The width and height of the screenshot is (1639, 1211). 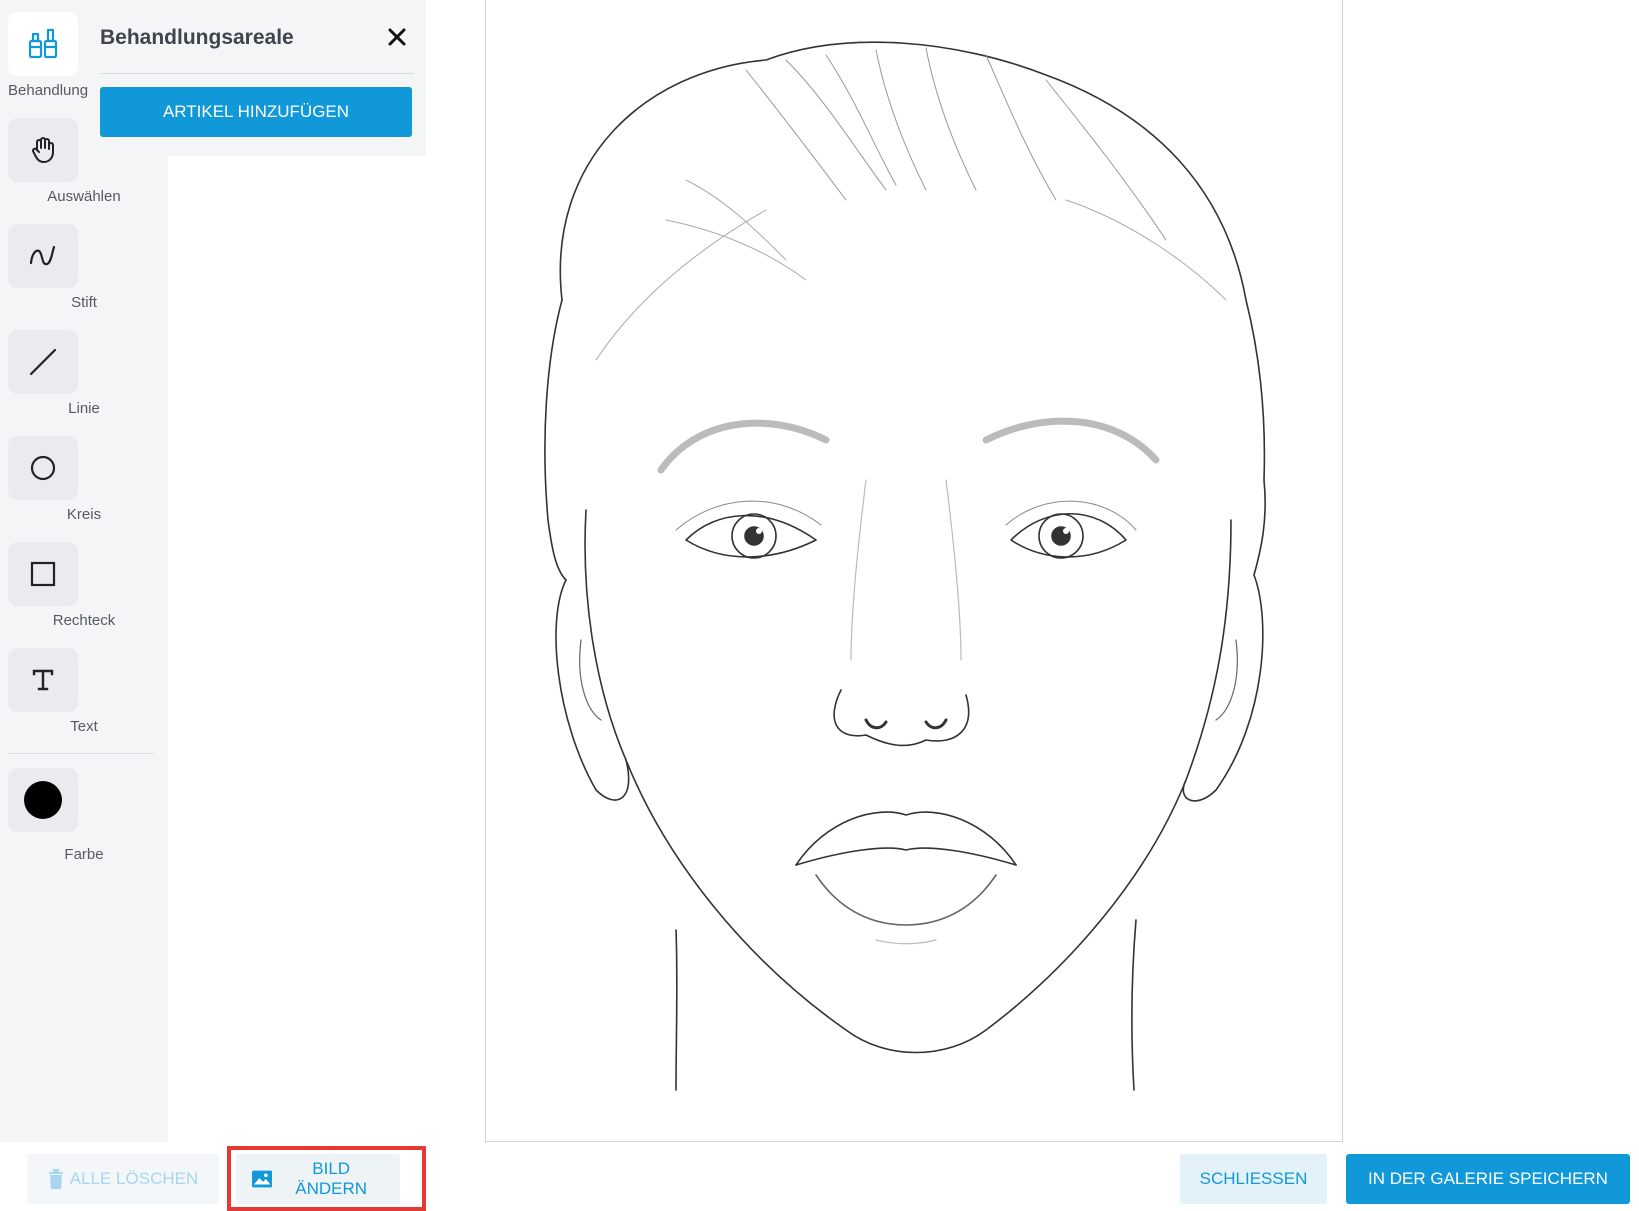 I want to click on change-image-label: BILD ÄNDERN, so click(x=331, y=1178).